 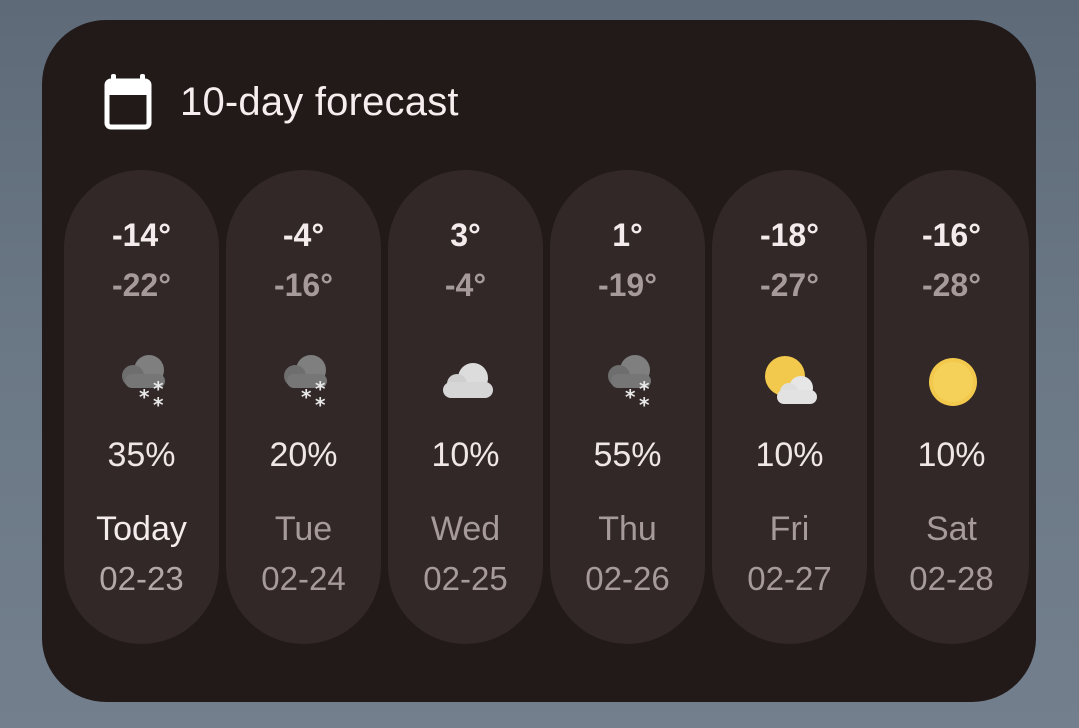 I want to click on day-name: Wed, so click(x=465, y=529).